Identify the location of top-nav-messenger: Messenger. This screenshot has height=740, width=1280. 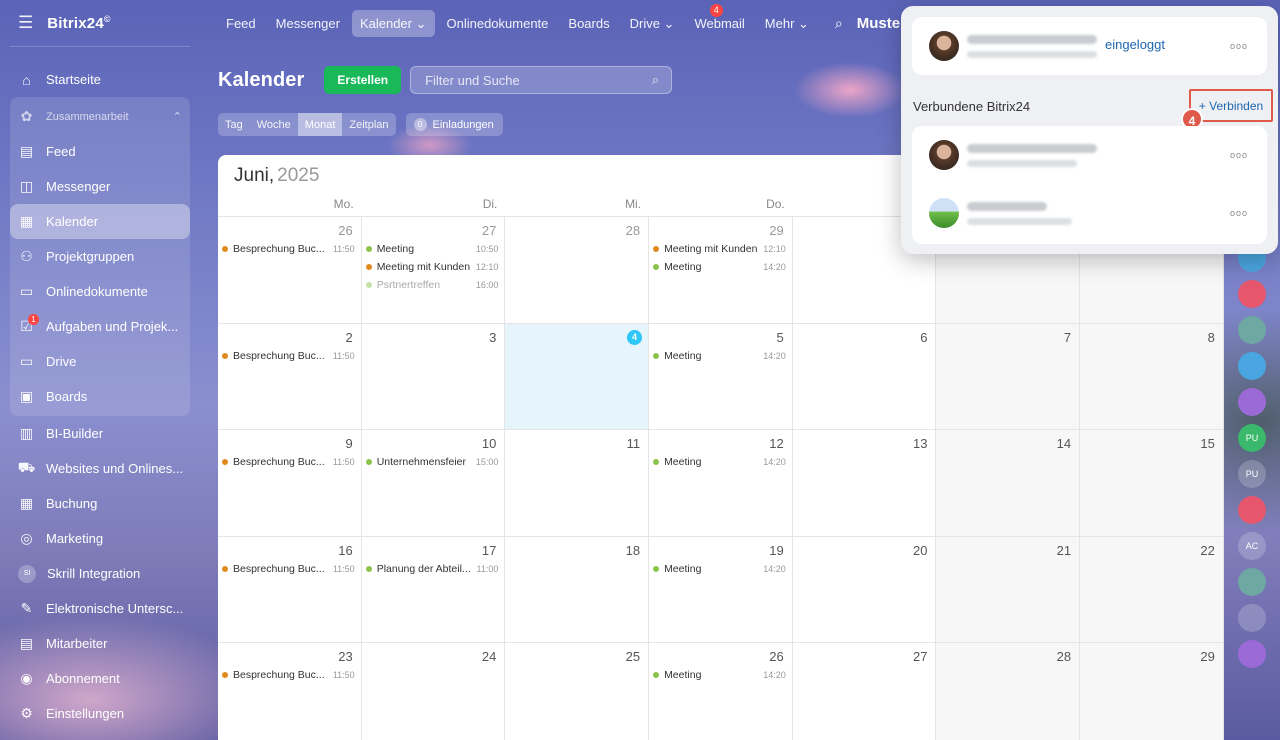
(308, 23).